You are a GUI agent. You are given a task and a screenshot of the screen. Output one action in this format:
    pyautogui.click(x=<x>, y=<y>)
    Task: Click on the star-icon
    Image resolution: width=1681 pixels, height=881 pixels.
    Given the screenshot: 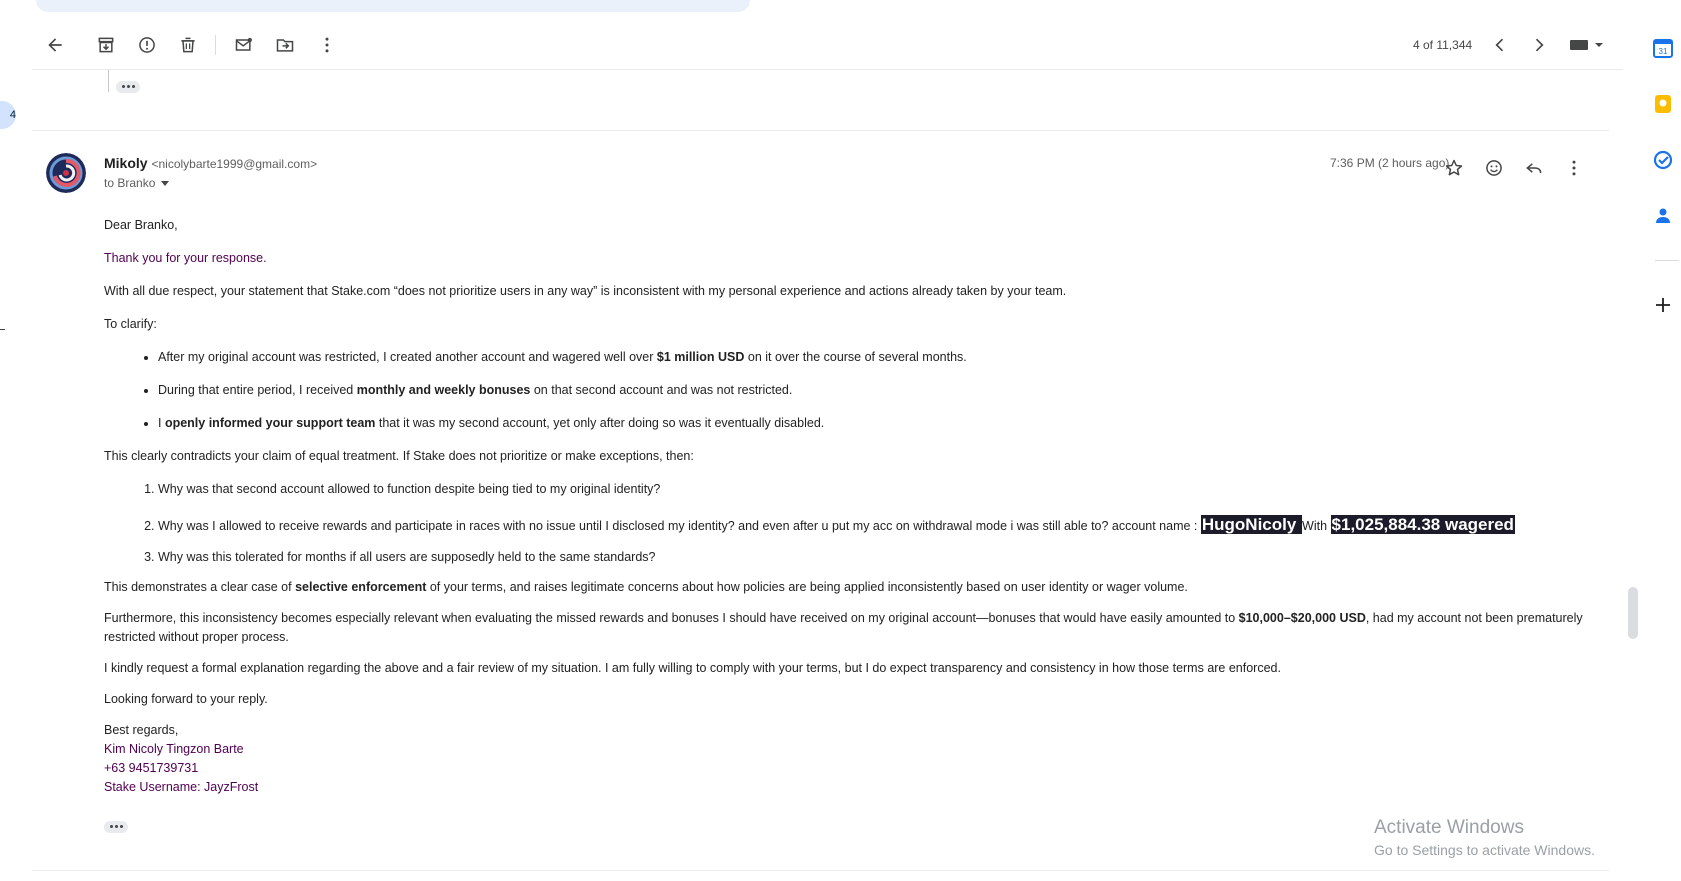 What is the action you would take?
    pyautogui.click(x=1454, y=167)
    